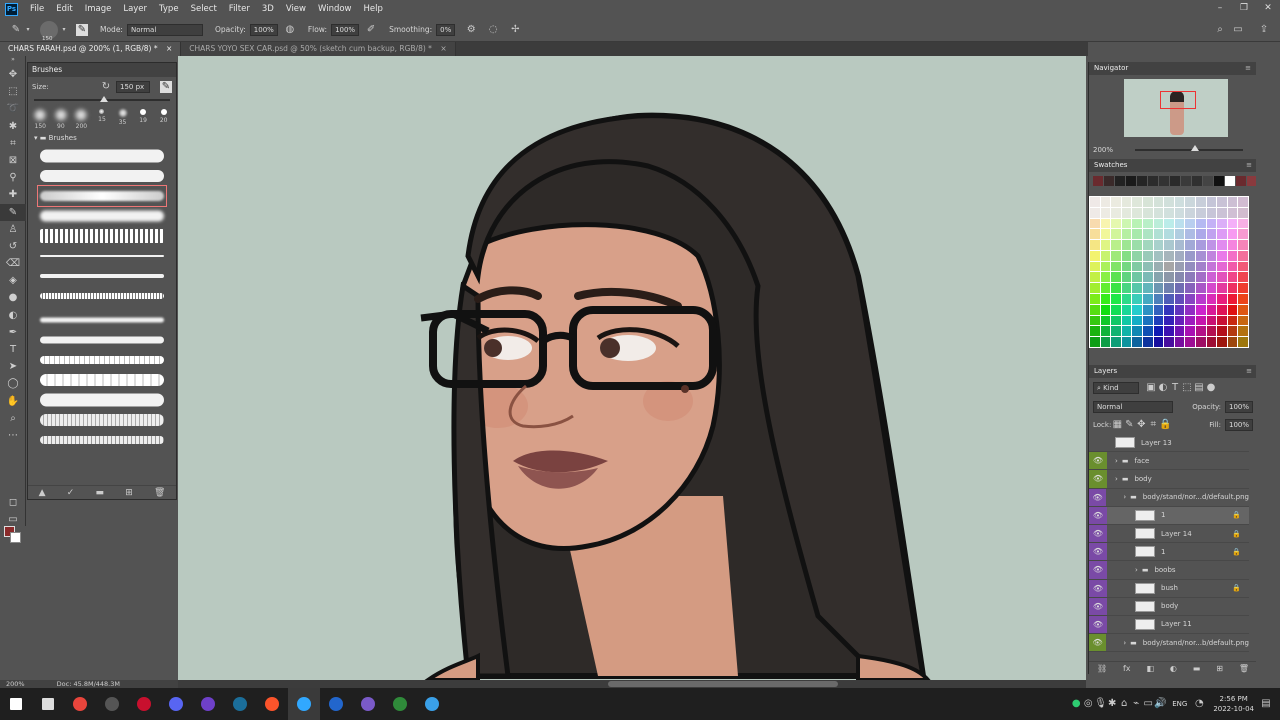 This screenshot has height=720, width=1280. What do you see at coordinates (61, 119) in the screenshot?
I see `brush-preset: 90` at bounding box center [61, 119].